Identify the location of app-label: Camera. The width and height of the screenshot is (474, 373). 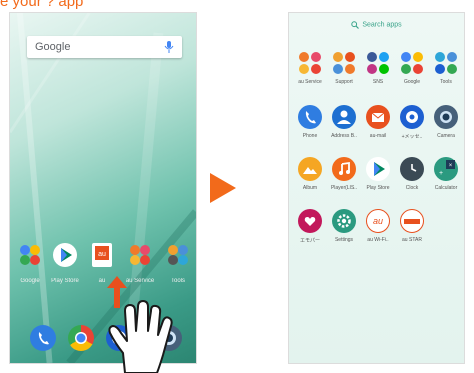
(446, 136).